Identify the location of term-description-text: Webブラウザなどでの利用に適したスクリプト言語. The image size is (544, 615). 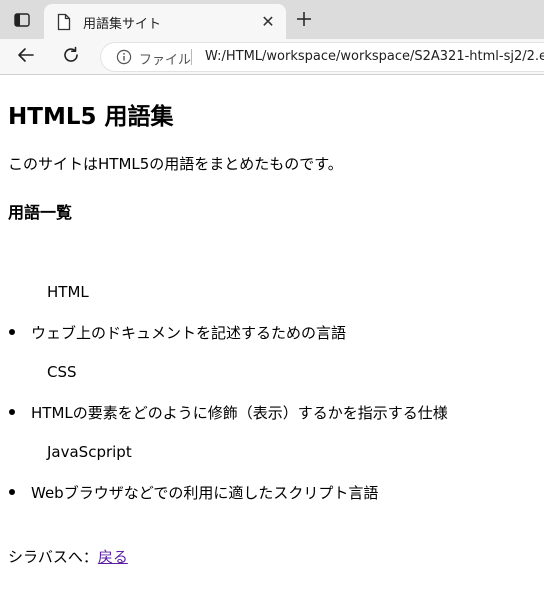
(205, 493).